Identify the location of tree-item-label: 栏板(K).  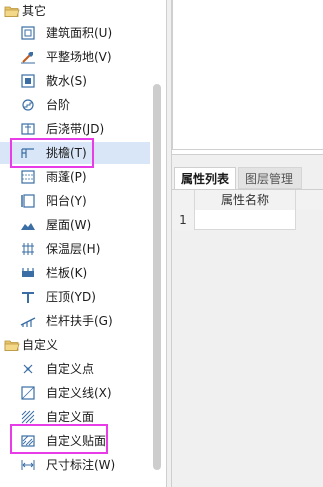
(67, 273).